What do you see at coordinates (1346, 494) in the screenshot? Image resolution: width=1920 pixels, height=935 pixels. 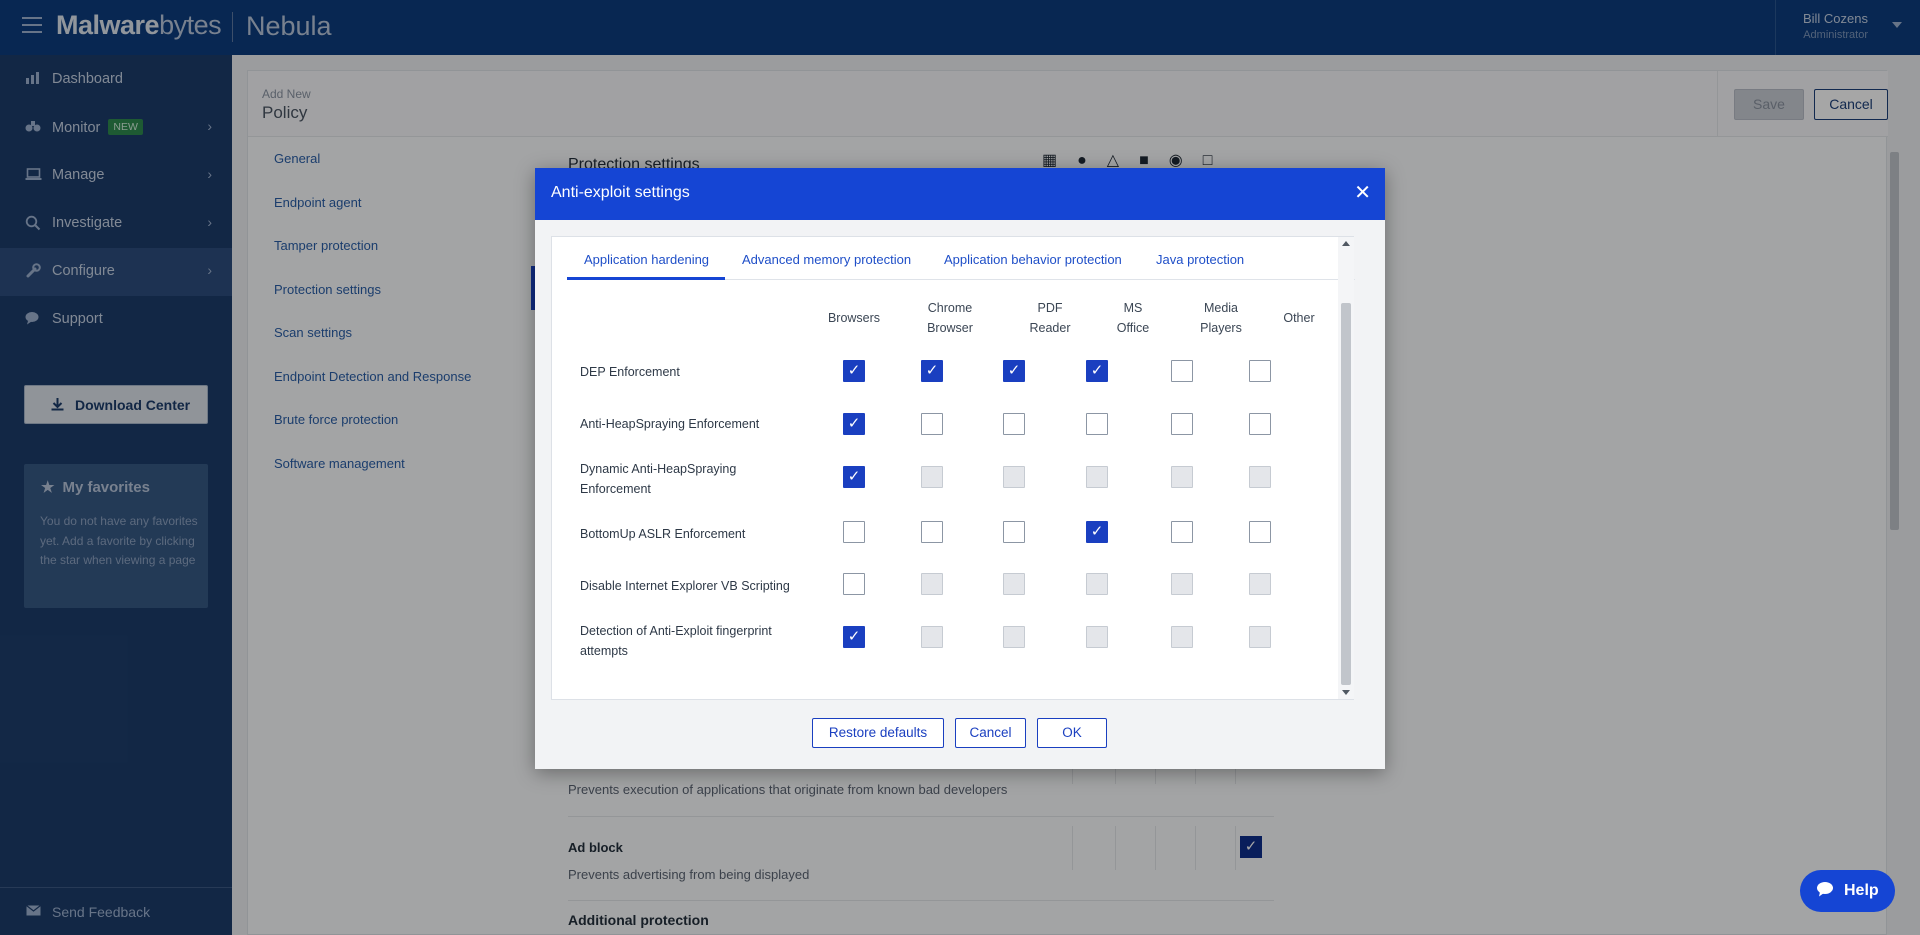 I see `scrollbar-thumb` at bounding box center [1346, 494].